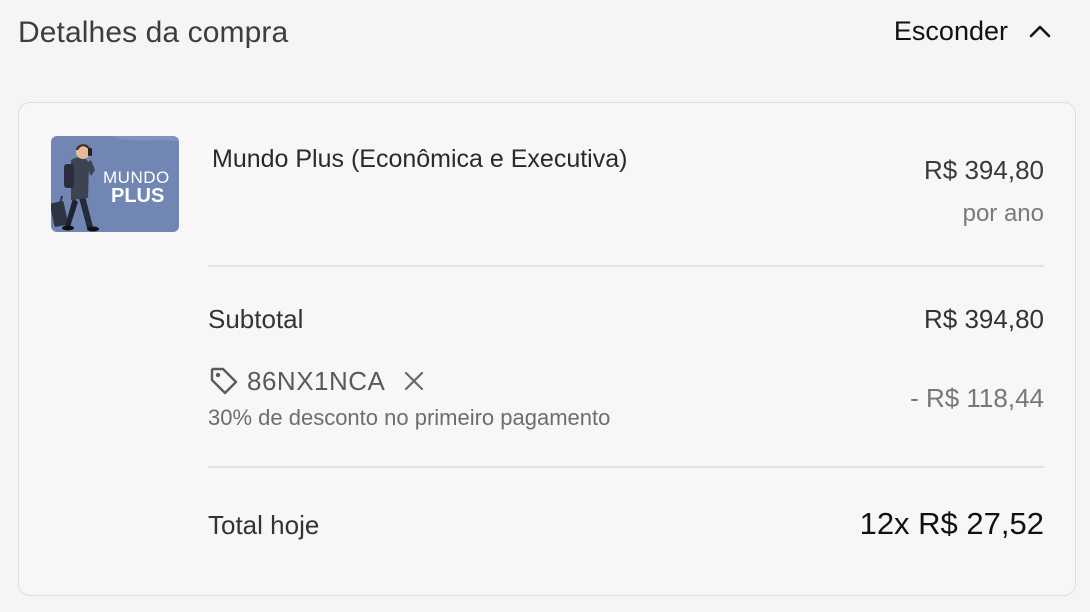 The image size is (1090, 612). I want to click on subtotal-label: Subtotal, so click(256, 319).